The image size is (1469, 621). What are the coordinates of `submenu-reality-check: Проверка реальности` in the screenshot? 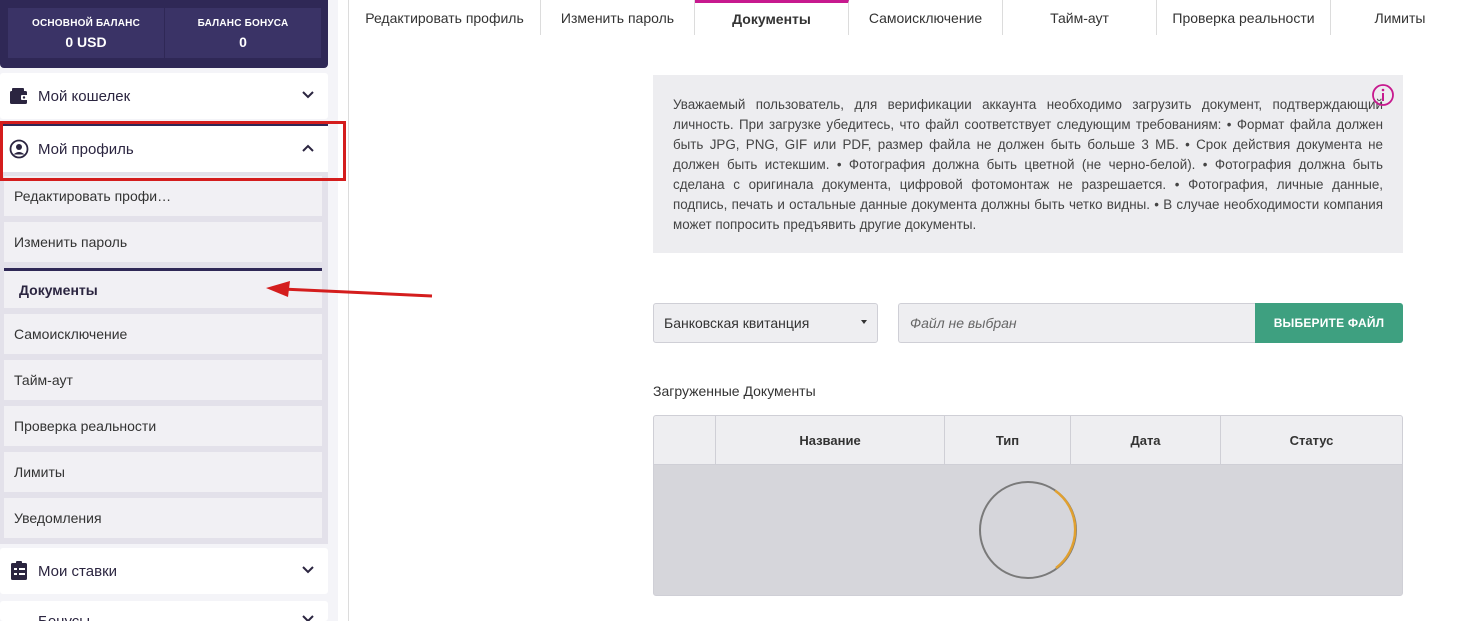 It's located at (163, 426).